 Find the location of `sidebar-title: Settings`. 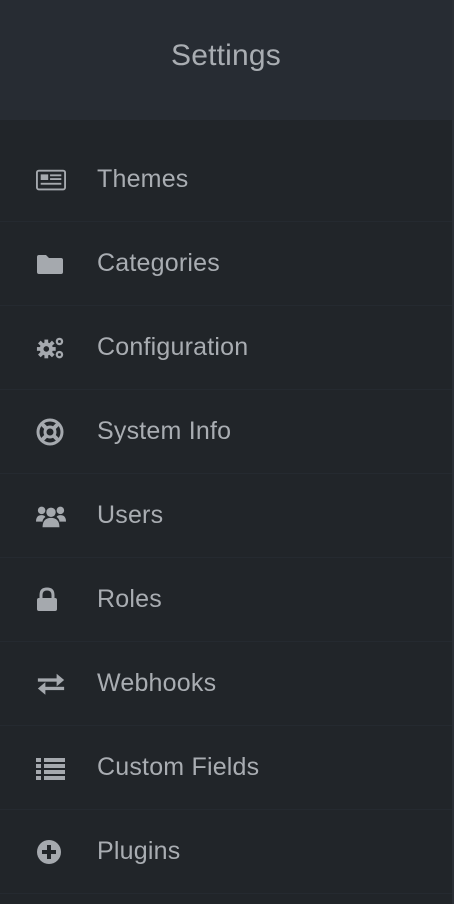

sidebar-title: Settings is located at coordinates (226, 55).